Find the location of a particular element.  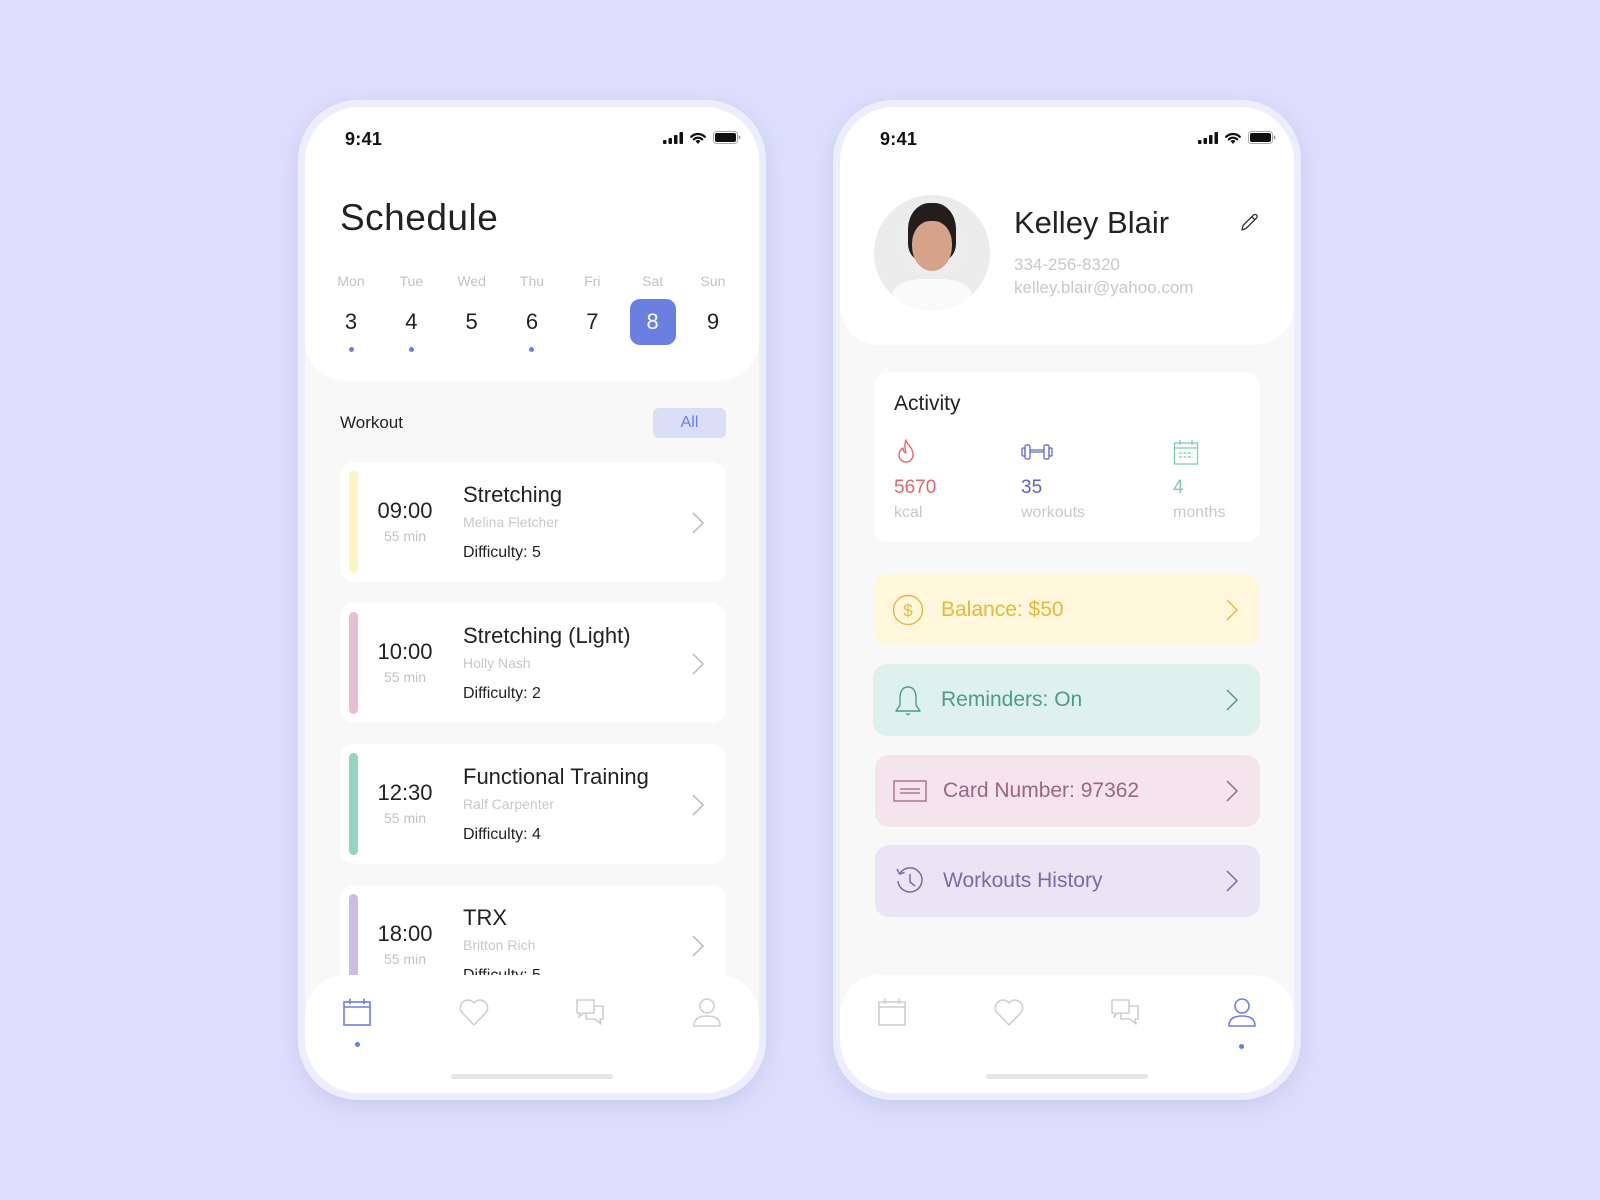

chat-icon is located at coordinates (590, 1015).